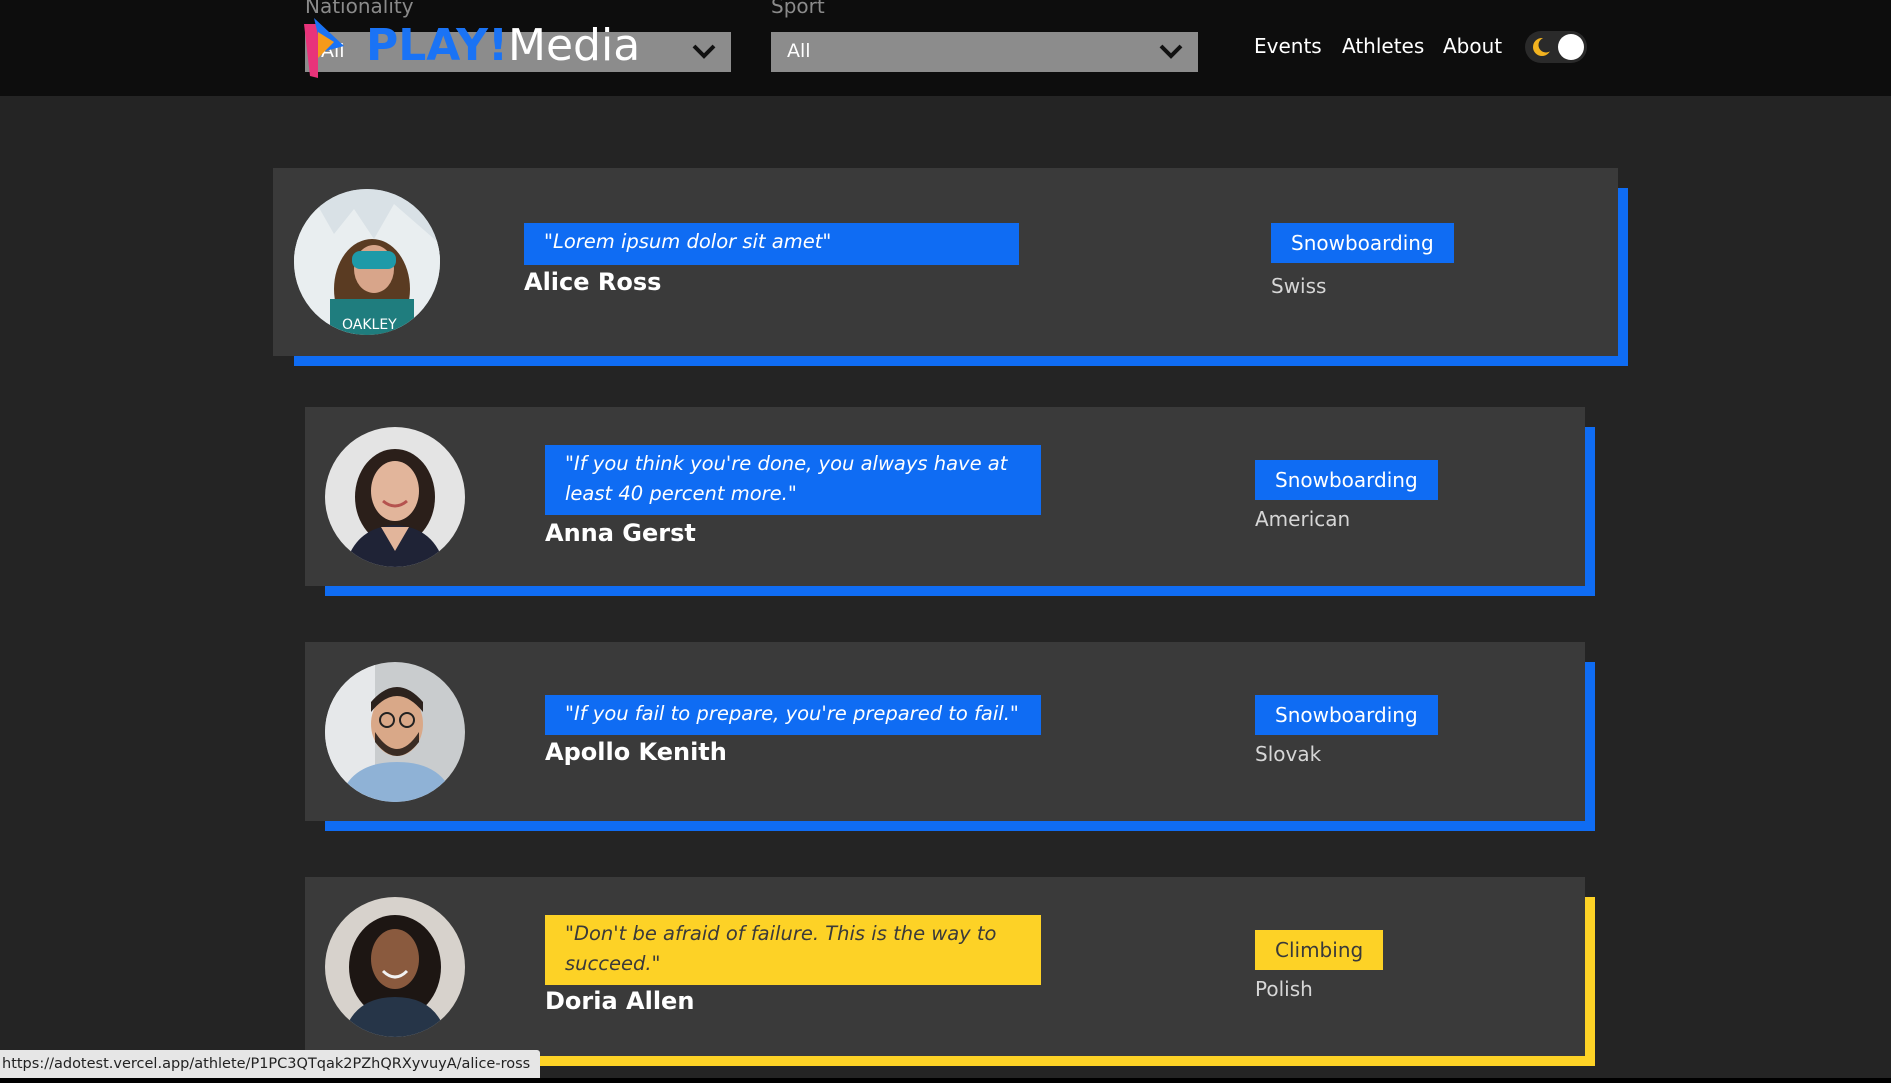 This screenshot has height=1083, width=1891. What do you see at coordinates (395, 967) in the screenshot?
I see `athlete-photo-doria-allen` at bounding box center [395, 967].